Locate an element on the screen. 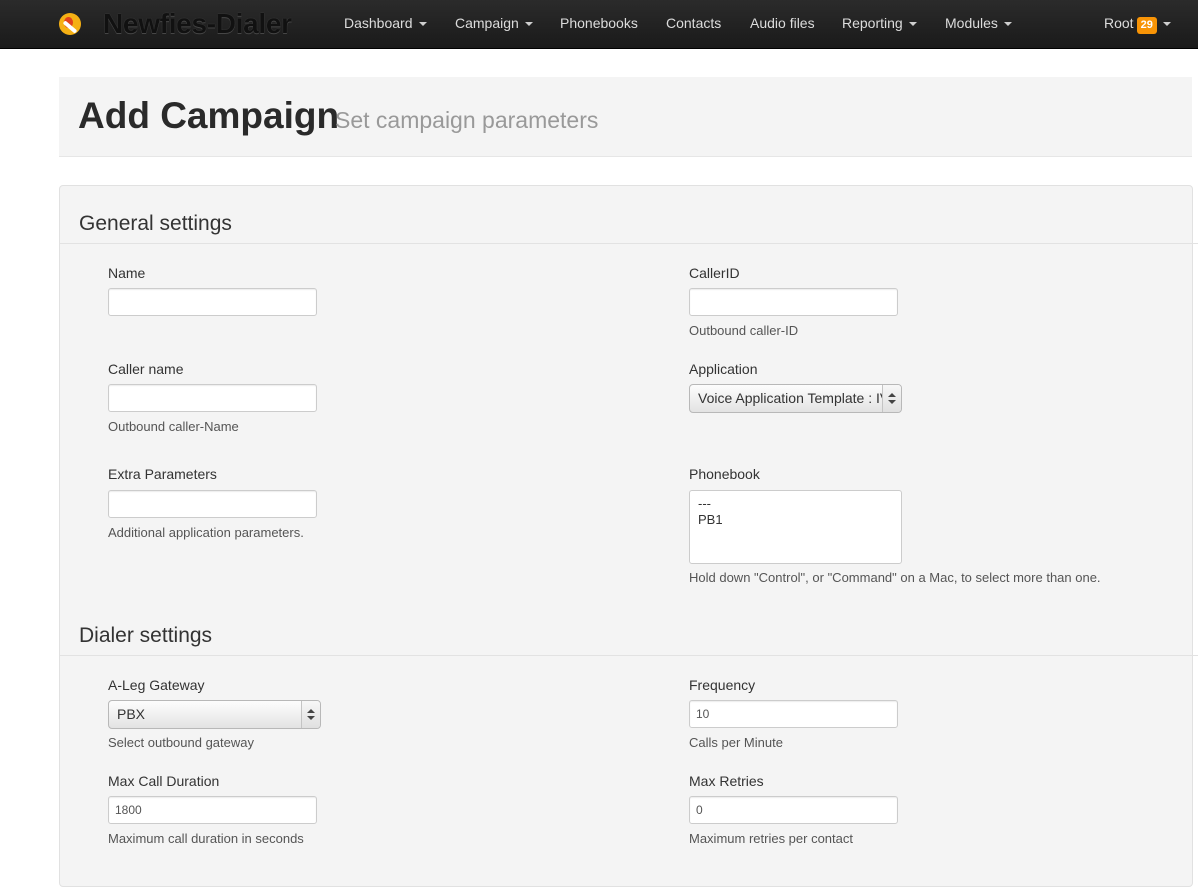 The height and width of the screenshot is (887, 1198). max-retries-help: Maximum retries per contact is located at coordinates (771, 838).